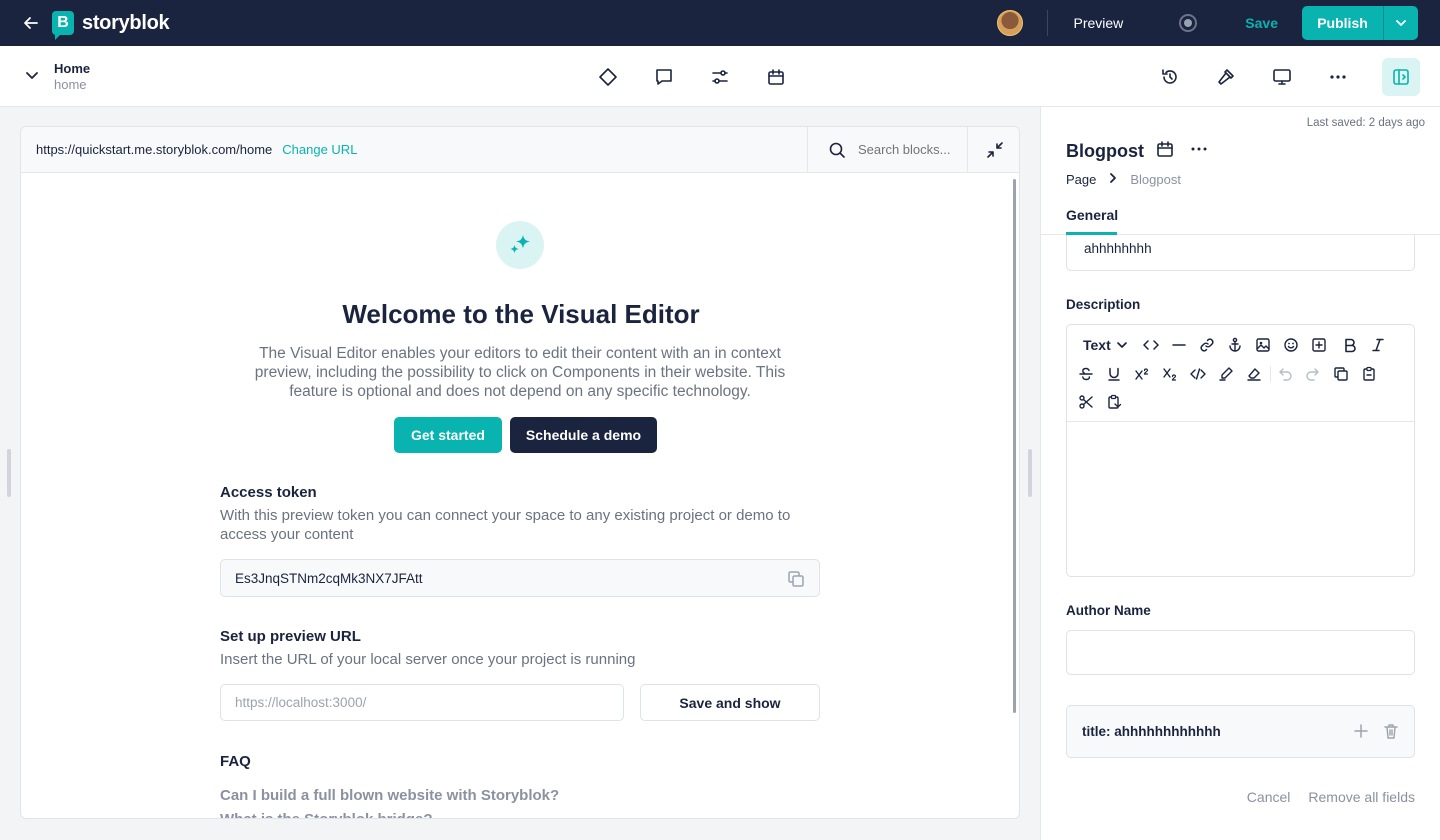 The height and width of the screenshot is (840, 1440). What do you see at coordinates (72, 68) in the screenshot?
I see `story-name: Home` at bounding box center [72, 68].